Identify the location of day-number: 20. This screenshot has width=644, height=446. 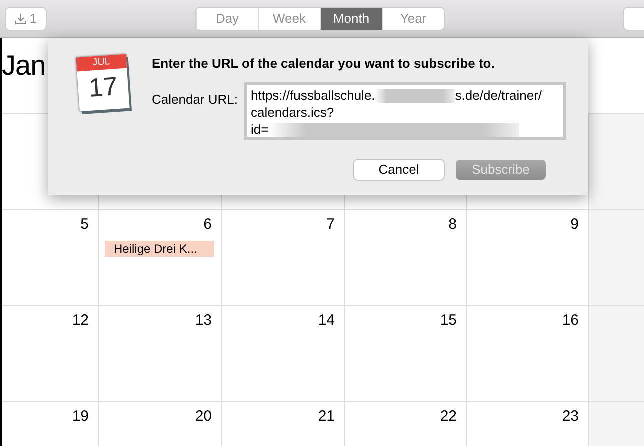
(203, 417).